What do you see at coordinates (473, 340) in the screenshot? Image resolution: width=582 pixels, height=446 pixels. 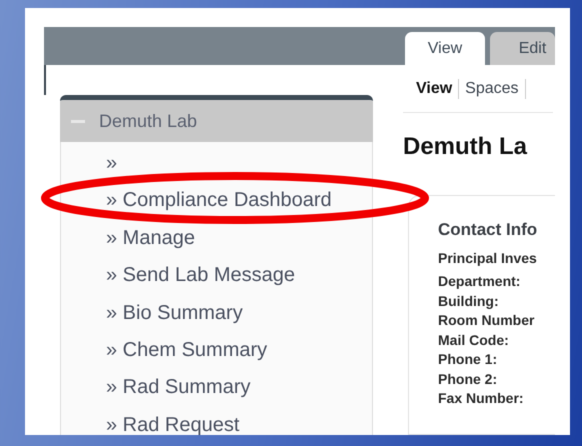 I see `field-label: Mail Code:` at bounding box center [473, 340].